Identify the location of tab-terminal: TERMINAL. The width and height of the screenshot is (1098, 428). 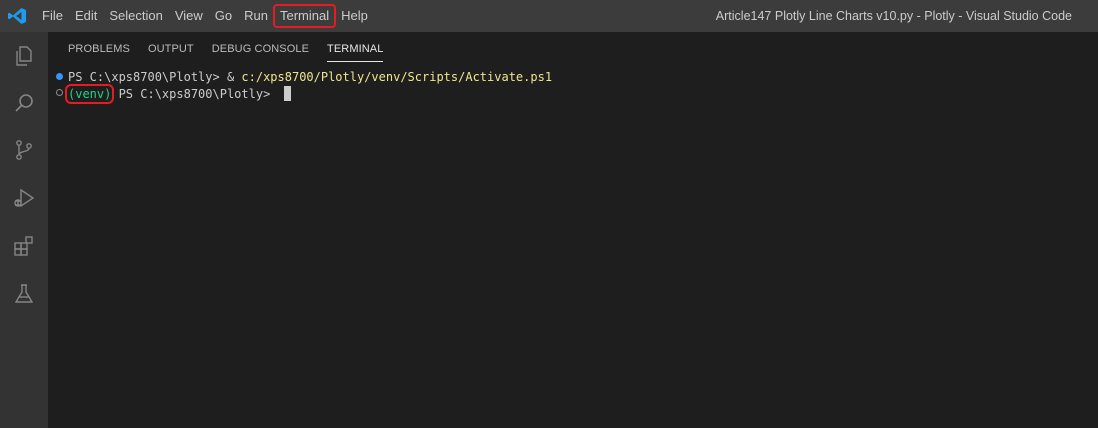
(355, 49).